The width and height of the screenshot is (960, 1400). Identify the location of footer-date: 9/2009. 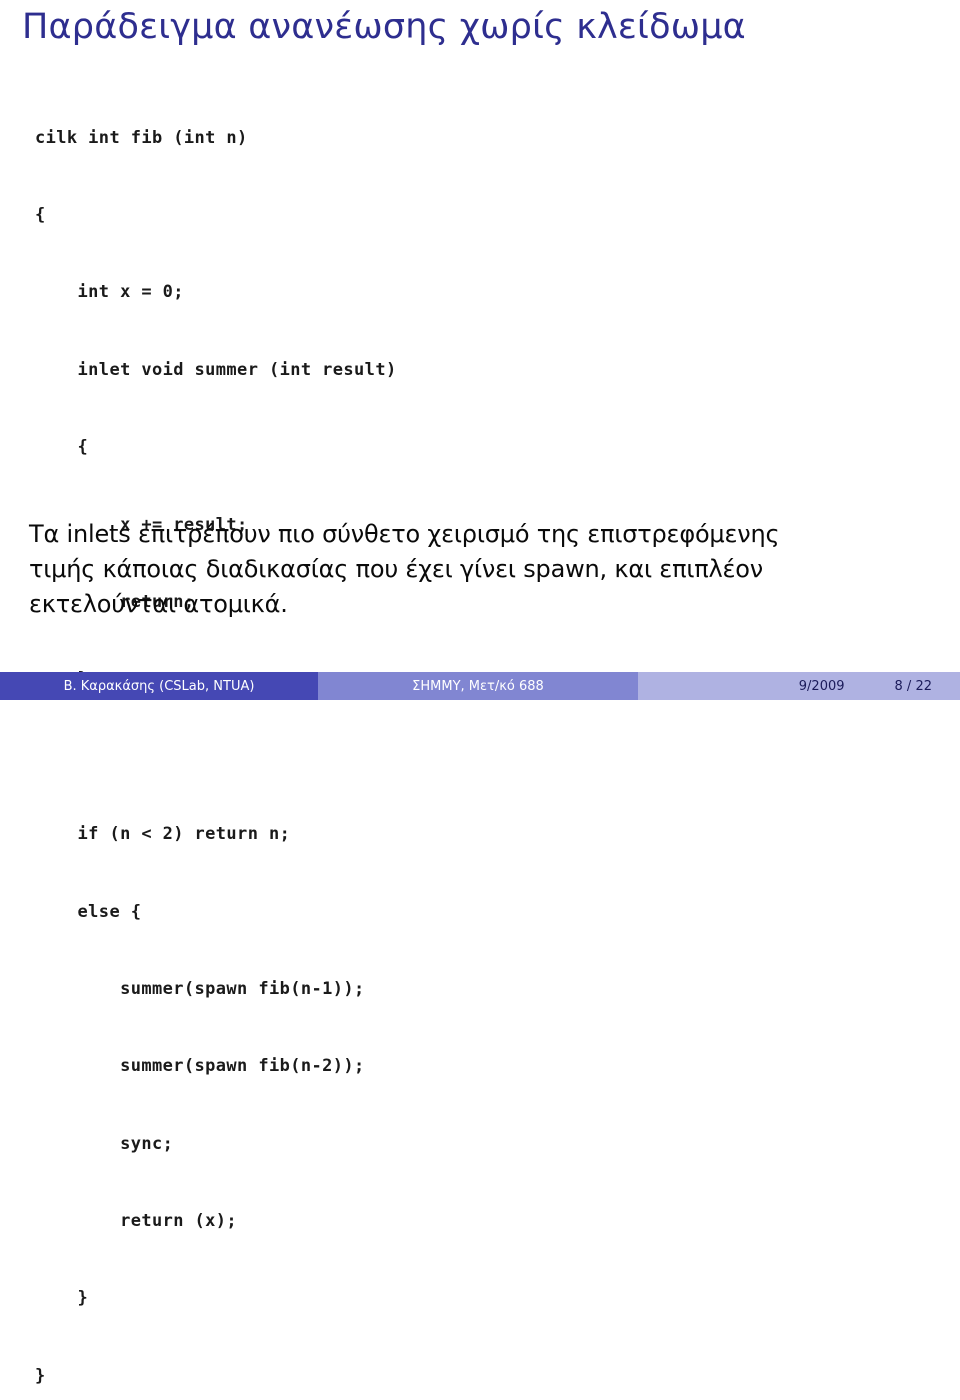
(821, 686).